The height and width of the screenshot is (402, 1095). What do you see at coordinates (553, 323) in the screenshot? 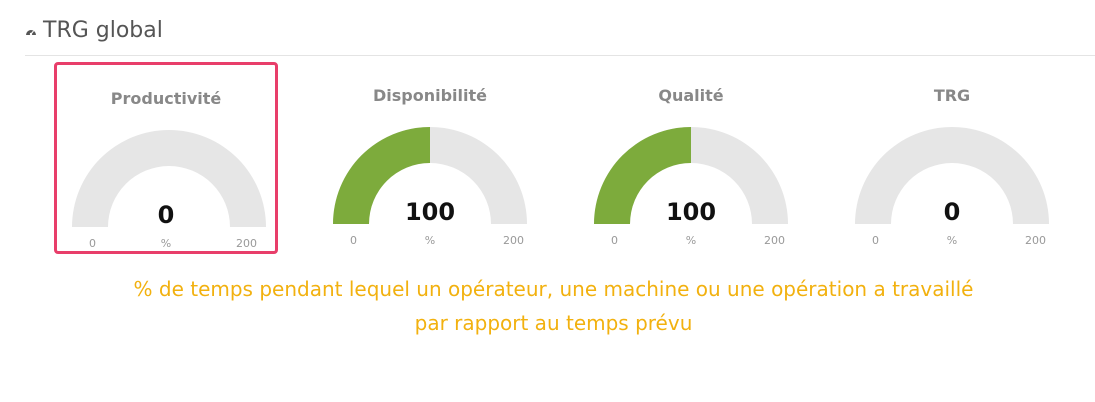
I see `description-line-2: par rapport au temps prévu` at bounding box center [553, 323].